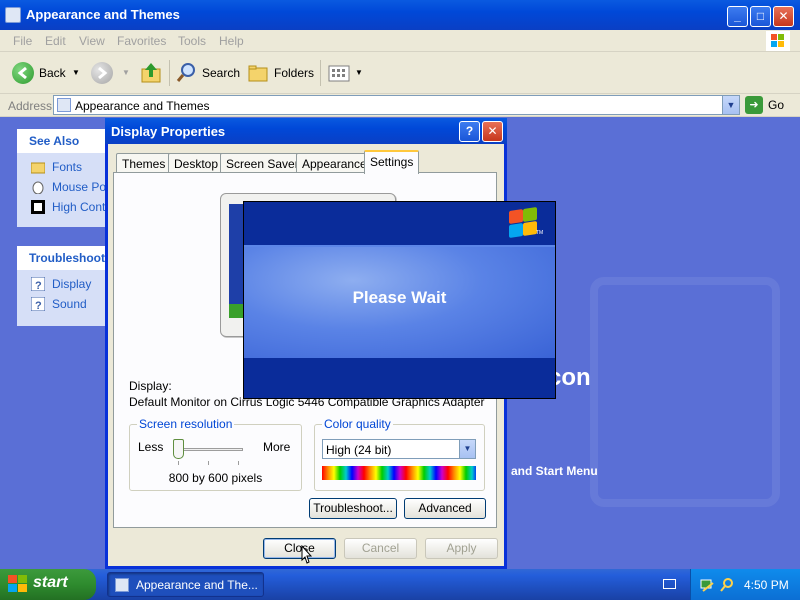  I want to click on forward-button: ▼, so click(110, 73).